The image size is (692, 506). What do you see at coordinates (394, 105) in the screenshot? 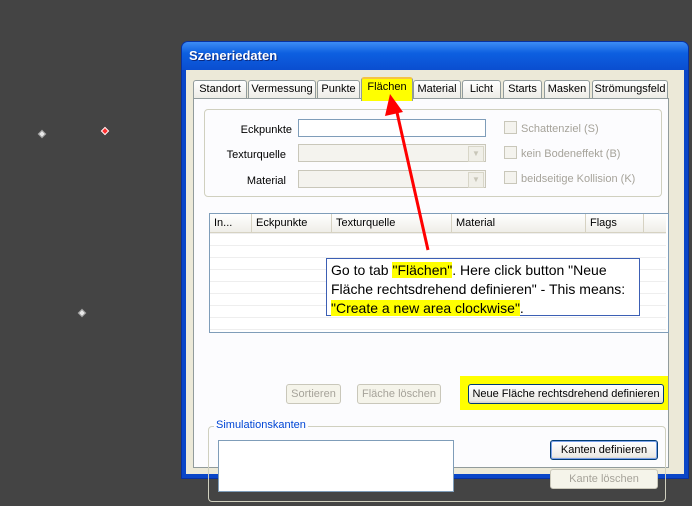
I see `arrow-head` at bounding box center [394, 105].